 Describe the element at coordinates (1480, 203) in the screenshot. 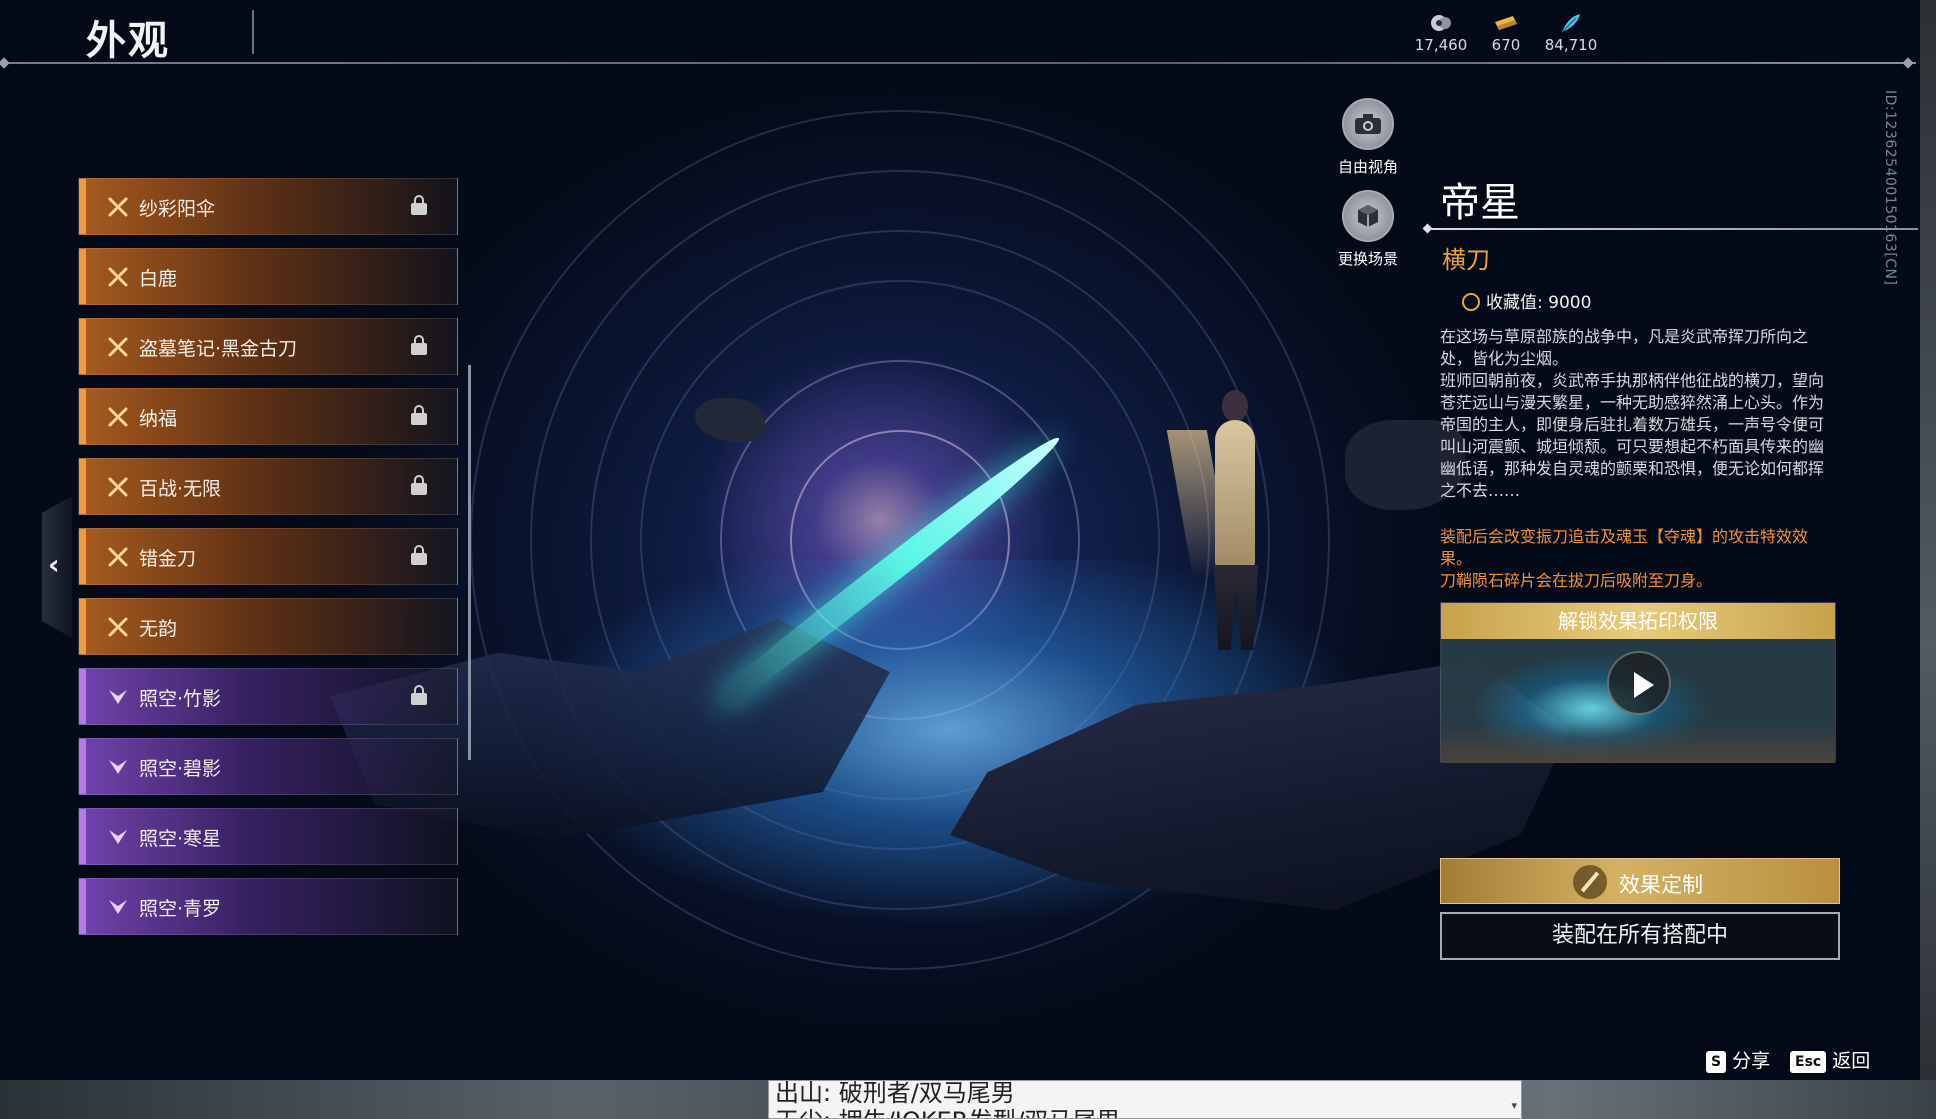

I see `skin-title: 帝星` at that location.